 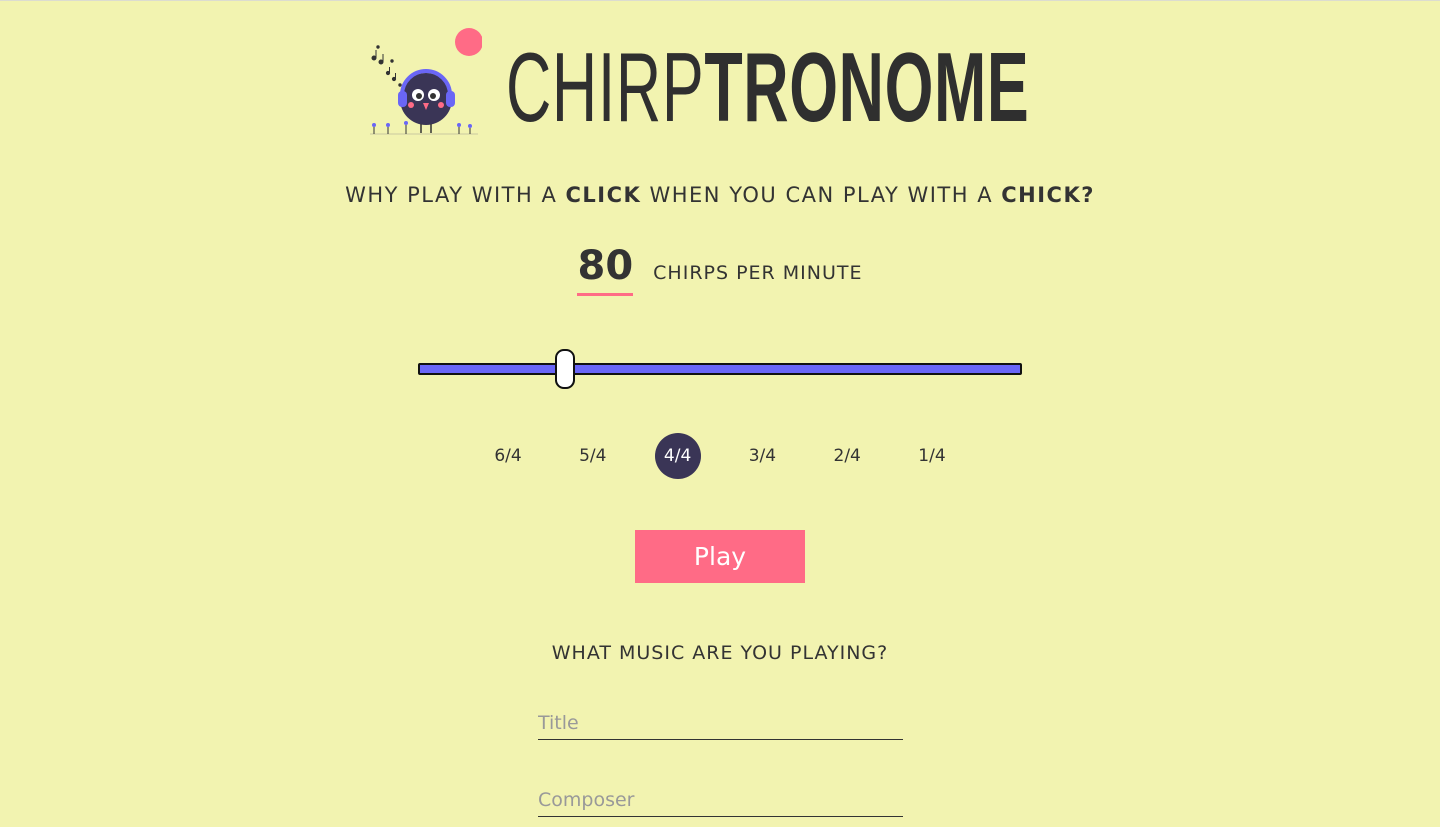 I want to click on logo: CHIRP TRONOME, so click(x=726, y=84).